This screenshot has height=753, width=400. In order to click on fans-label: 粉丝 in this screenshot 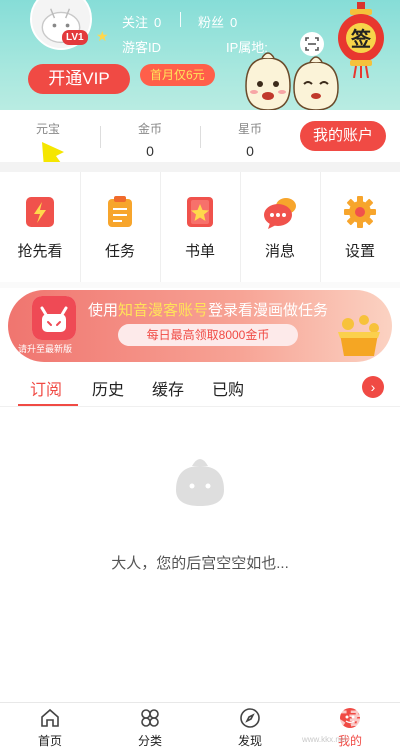, I will do `click(211, 22)`.